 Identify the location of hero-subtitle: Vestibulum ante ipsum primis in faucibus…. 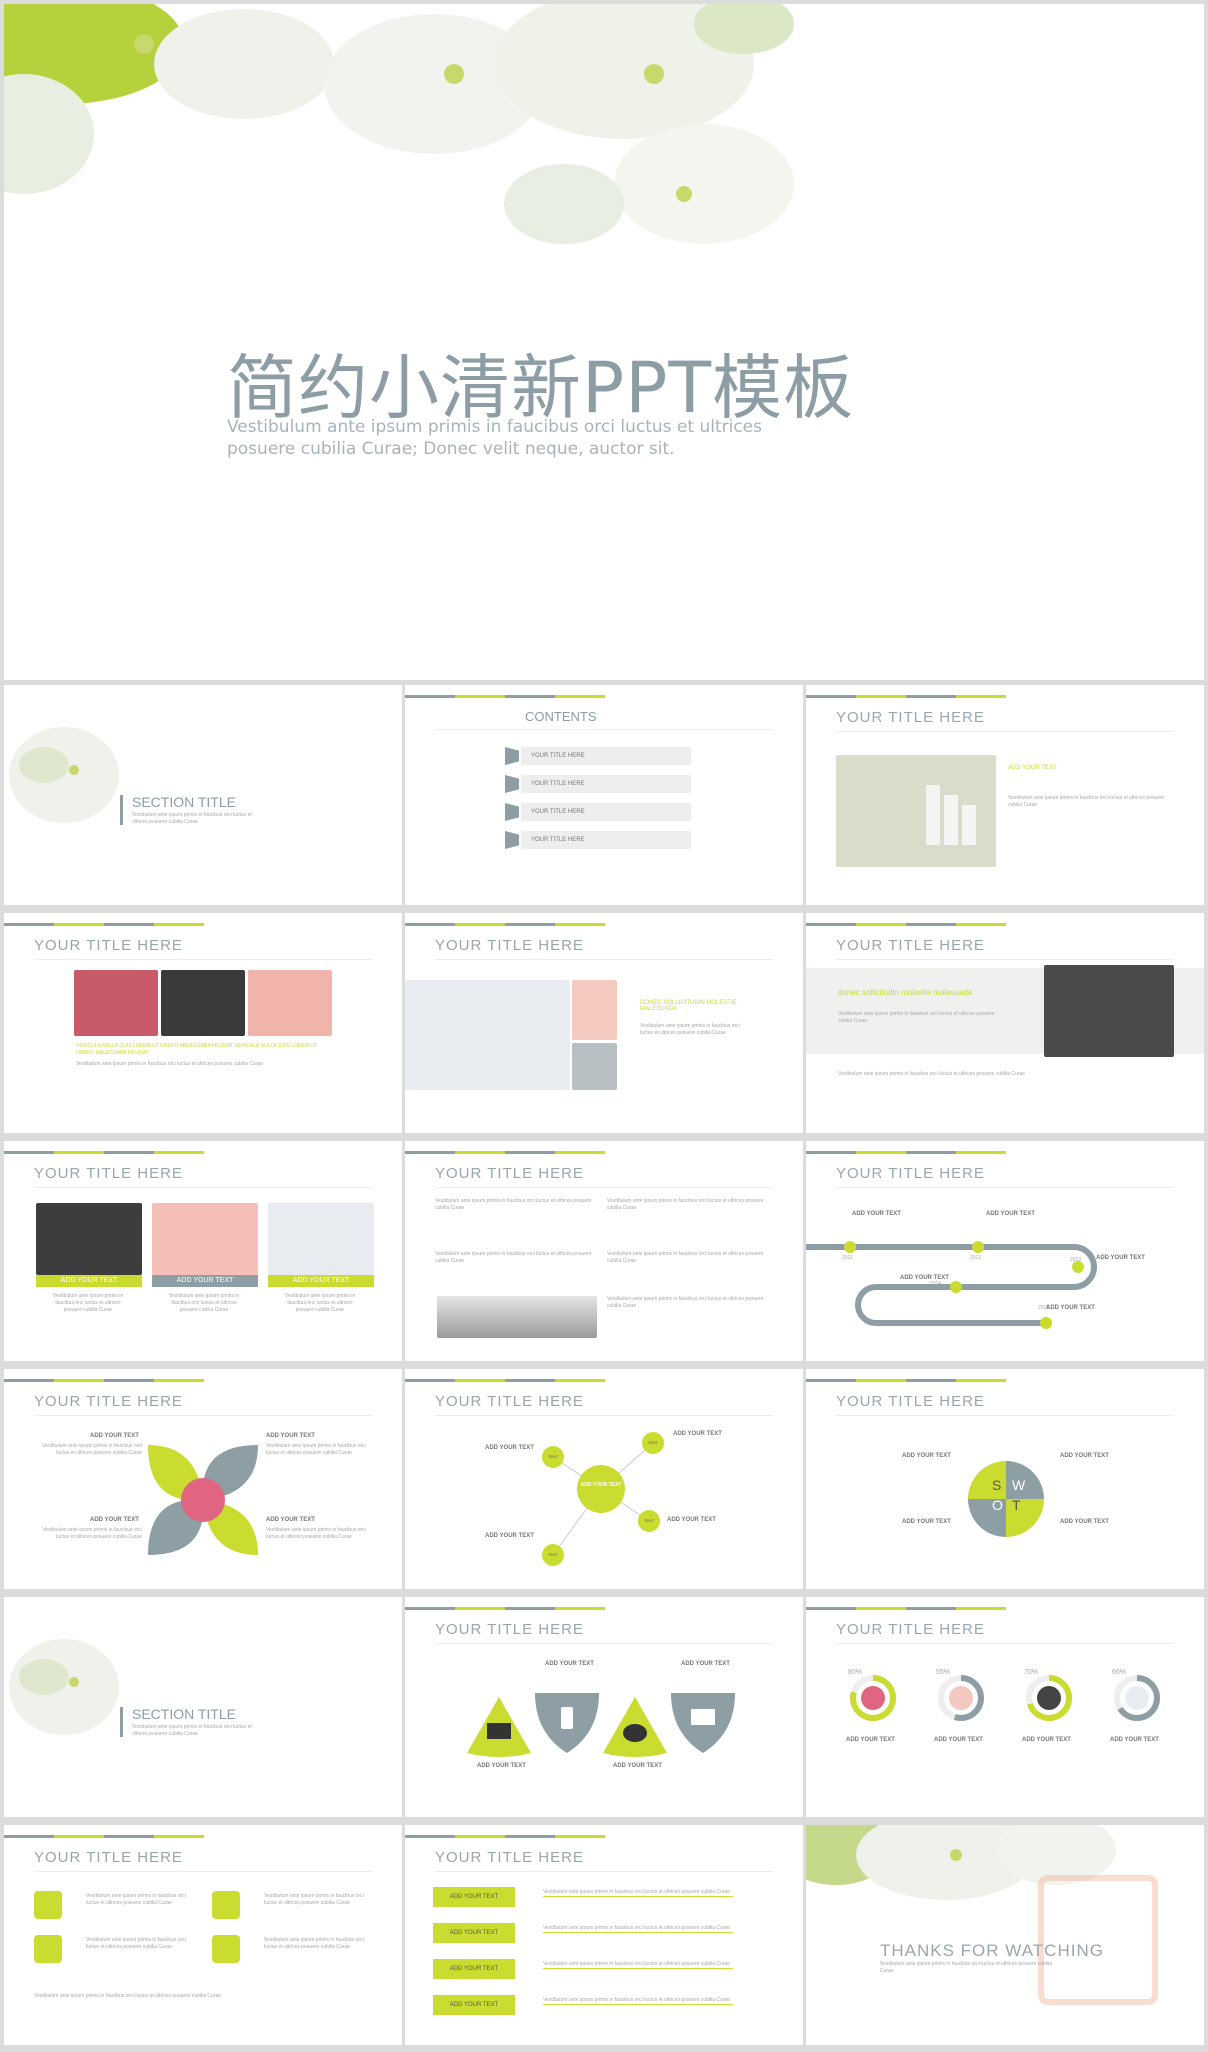
(507, 438).